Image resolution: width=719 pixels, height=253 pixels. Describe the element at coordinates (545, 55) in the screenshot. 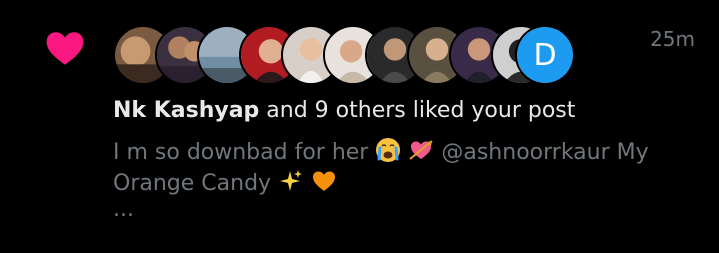

I see `avatar-letter: D` at that location.